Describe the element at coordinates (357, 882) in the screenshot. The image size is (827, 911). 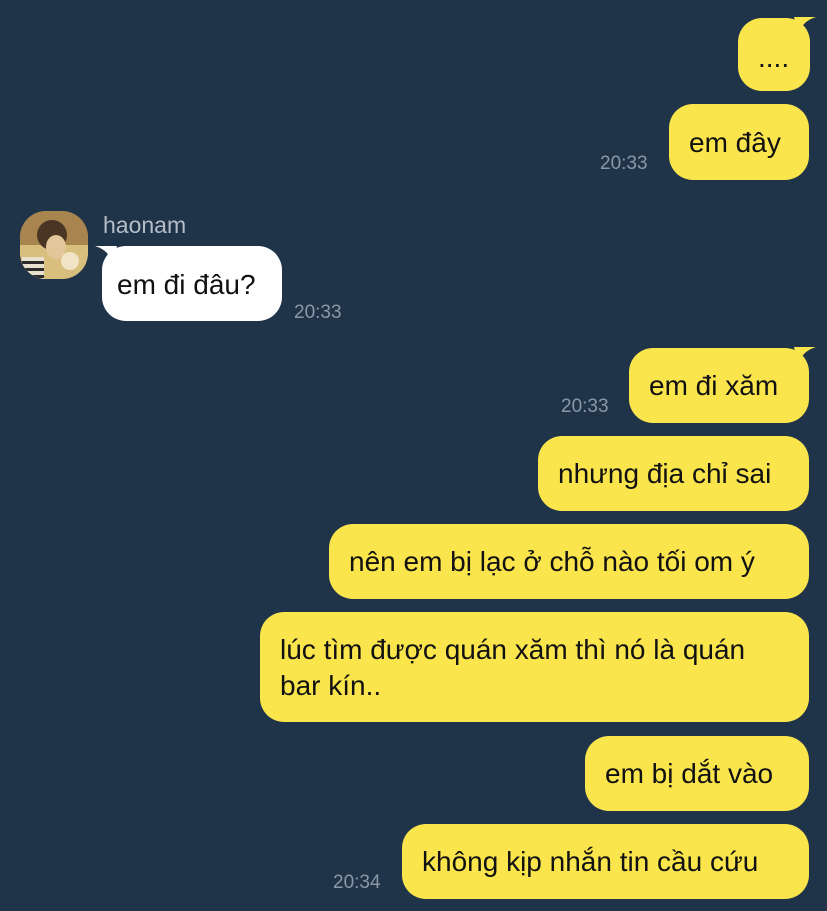
I see `message-timestamp: 20:34` at that location.